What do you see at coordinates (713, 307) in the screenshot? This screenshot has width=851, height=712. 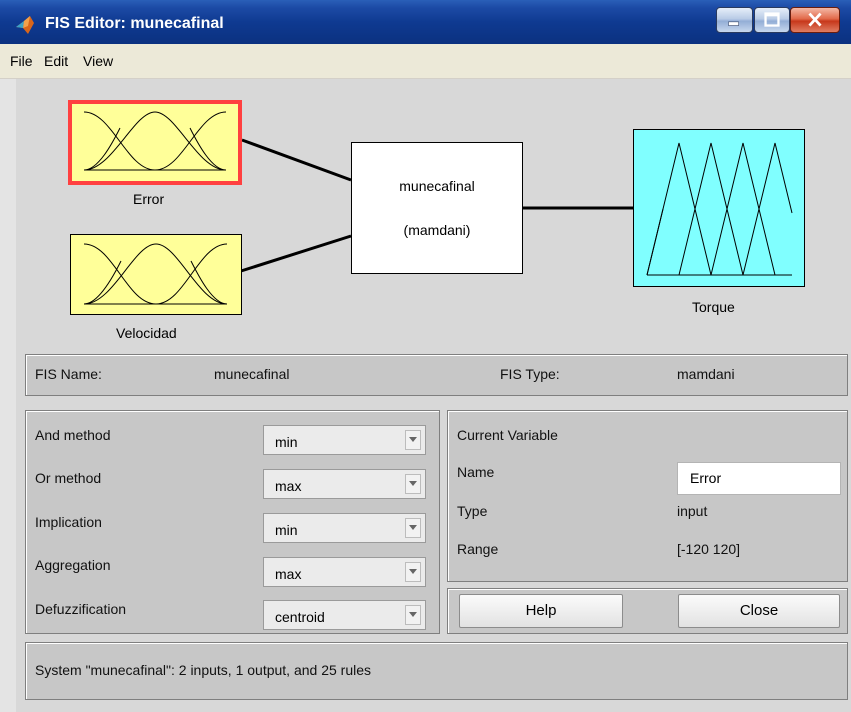 I see `output-label-torque: Torque` at bounding box center [713, 307].